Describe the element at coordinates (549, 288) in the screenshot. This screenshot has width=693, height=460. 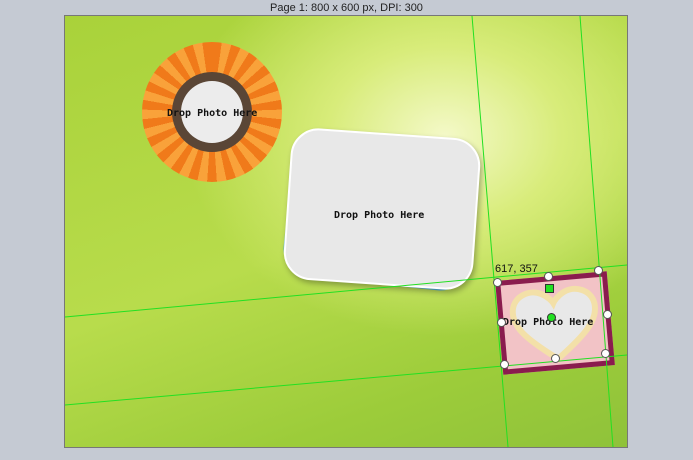
I see `rotate-handle` at that location.